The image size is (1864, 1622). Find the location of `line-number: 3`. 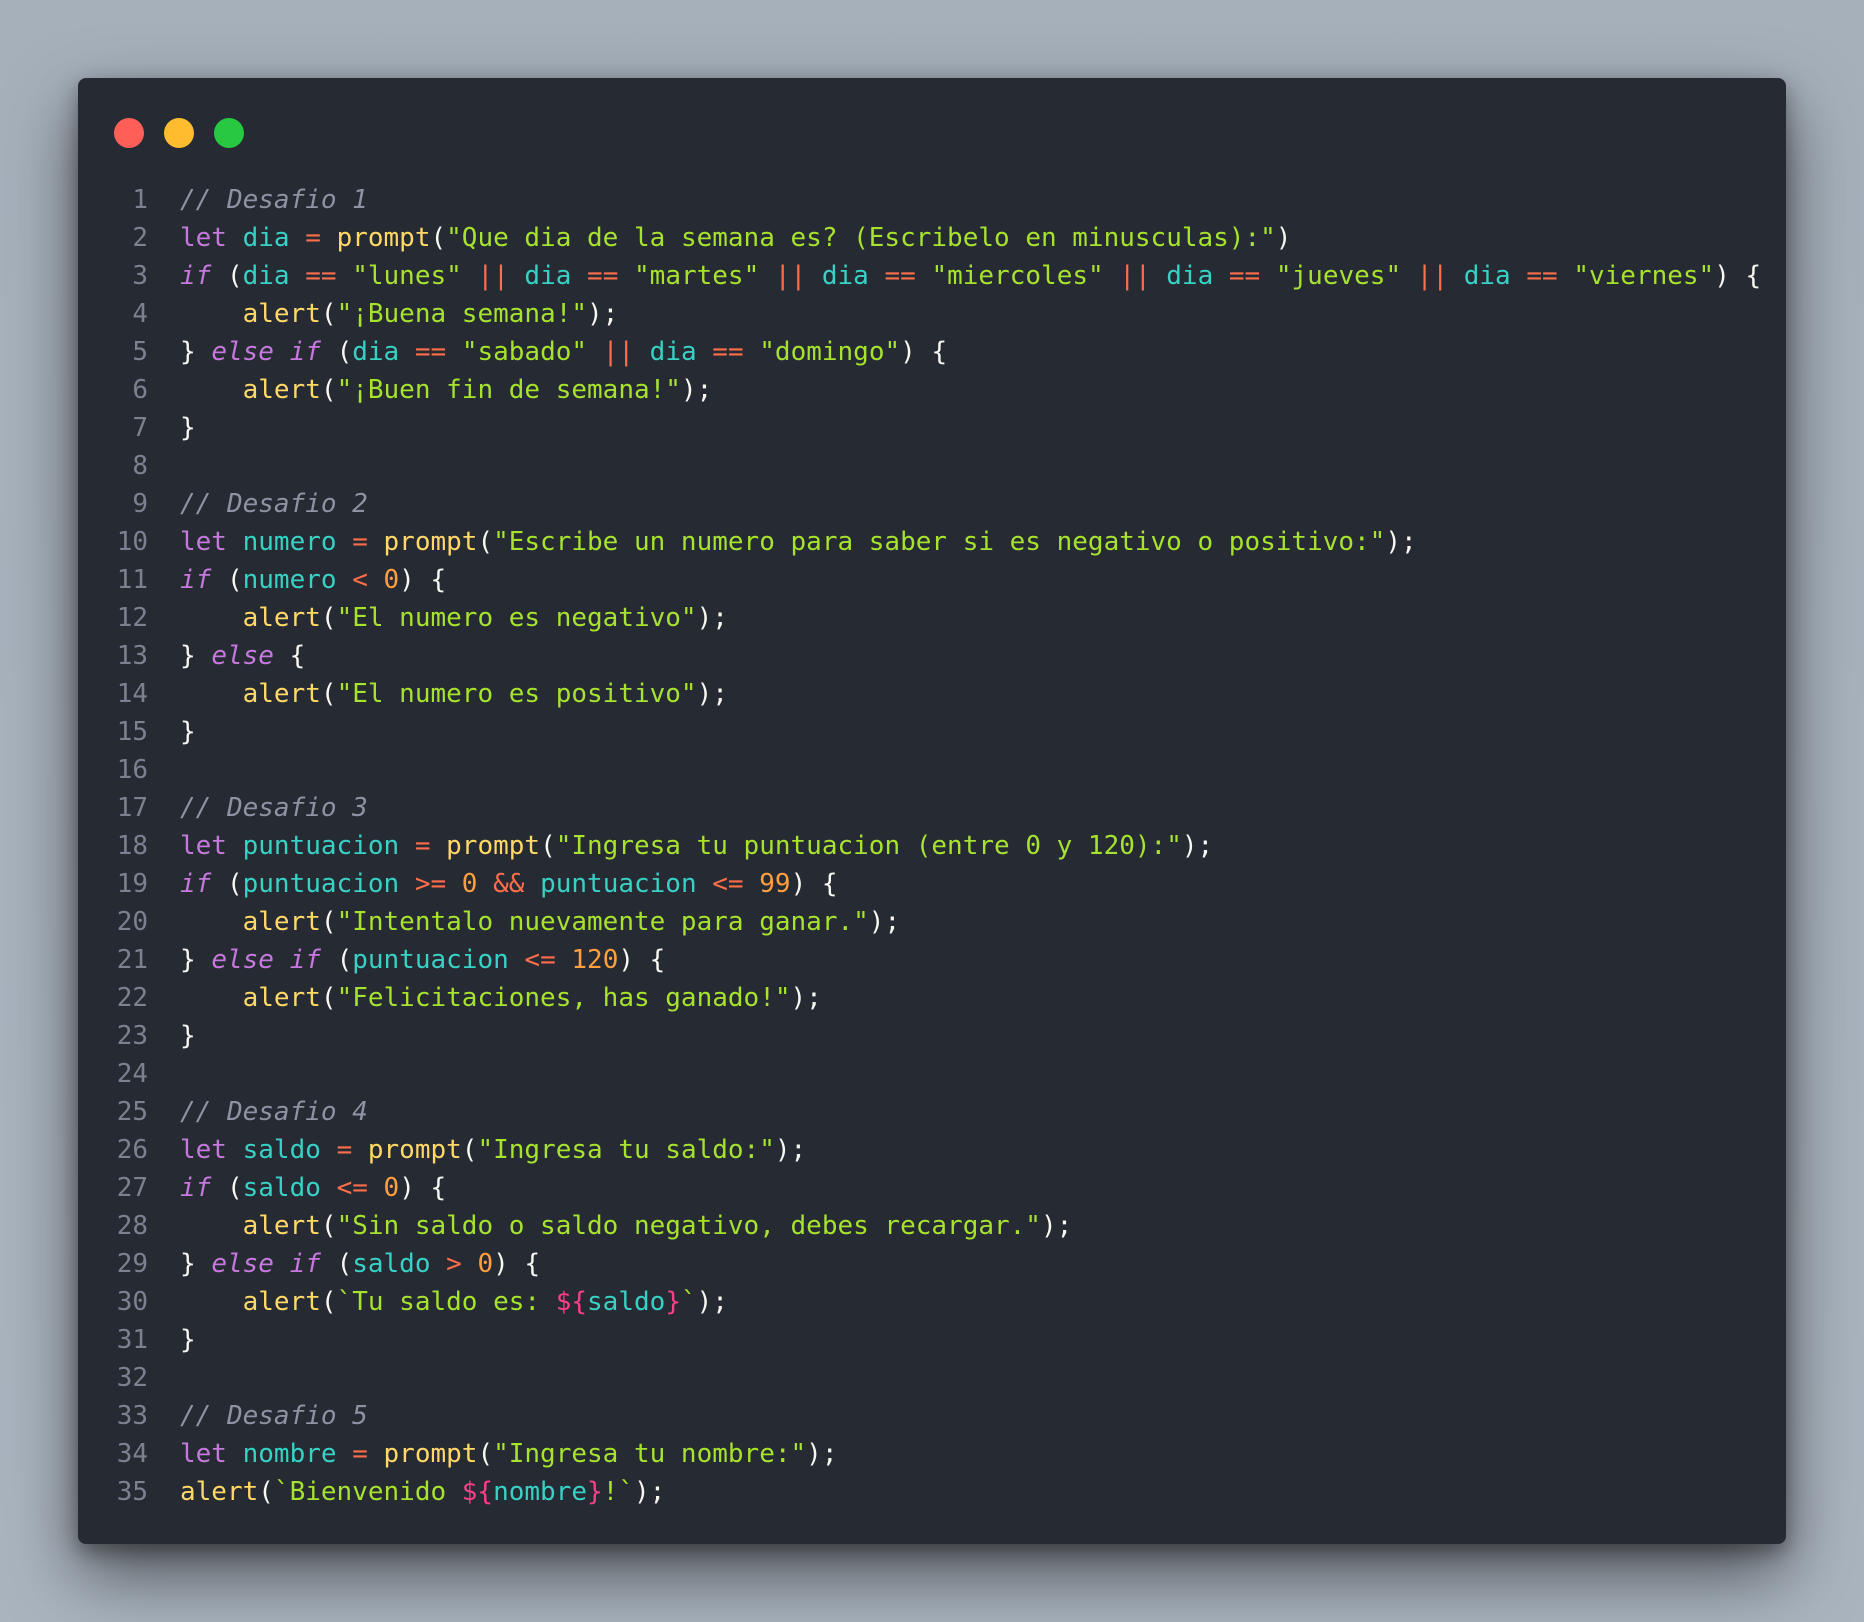

line-number: 3 is located at coordinates (140, 276).